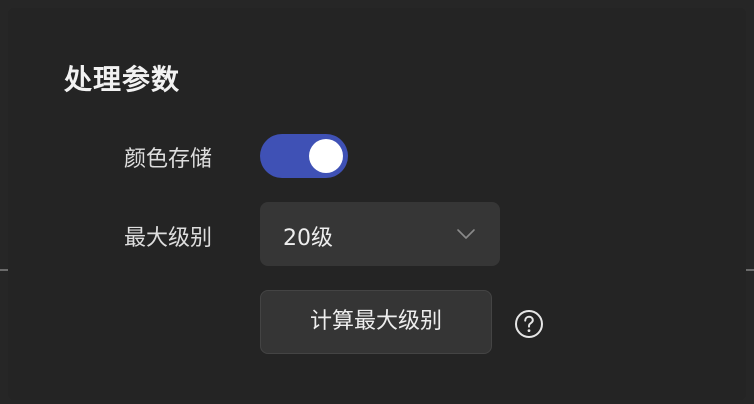  I want to click on max-level-select: 20级, so click(380, 234).